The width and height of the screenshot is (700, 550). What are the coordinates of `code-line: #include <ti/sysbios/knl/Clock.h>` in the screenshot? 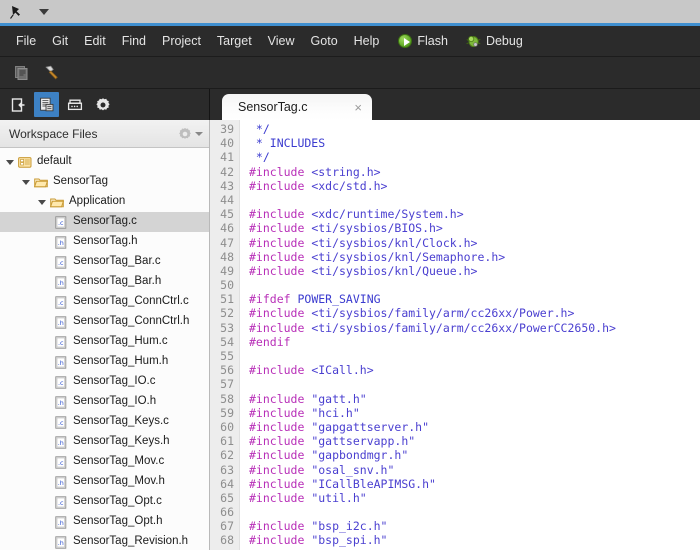 It's located at (474, 243).